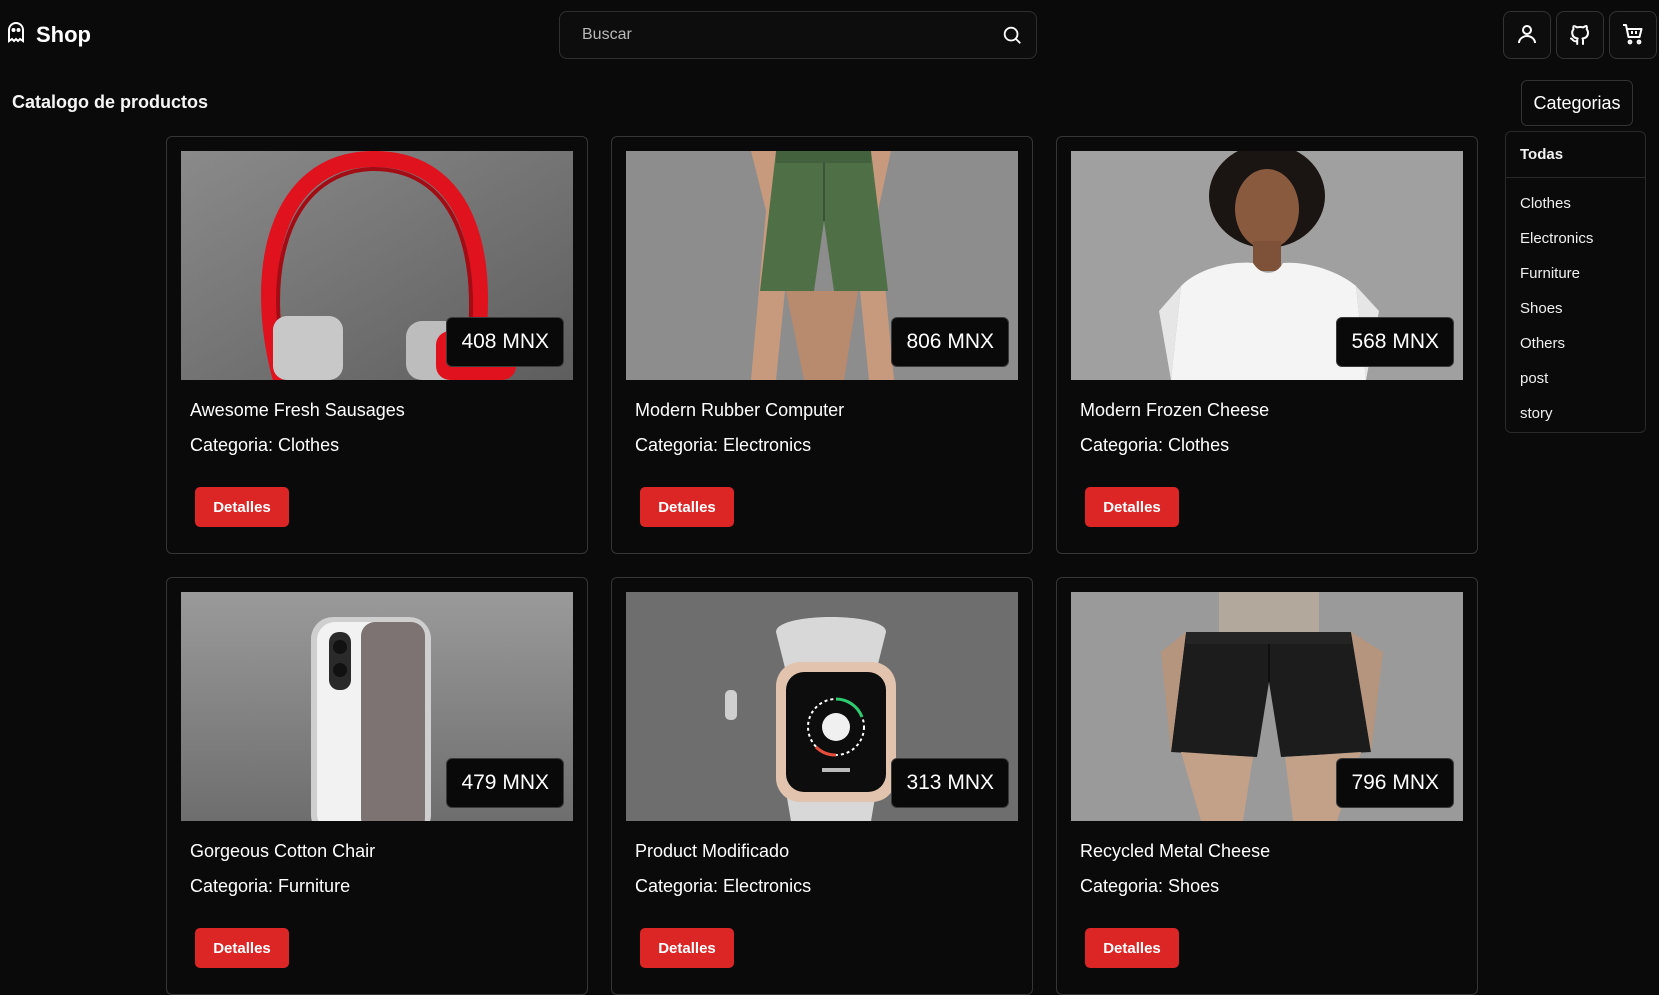 This screenshot has height=995, width=1659. What do you see at coordinates (1012, 35) in the screenshot?
I see `search-icon` at bounding box center [1012, 35].